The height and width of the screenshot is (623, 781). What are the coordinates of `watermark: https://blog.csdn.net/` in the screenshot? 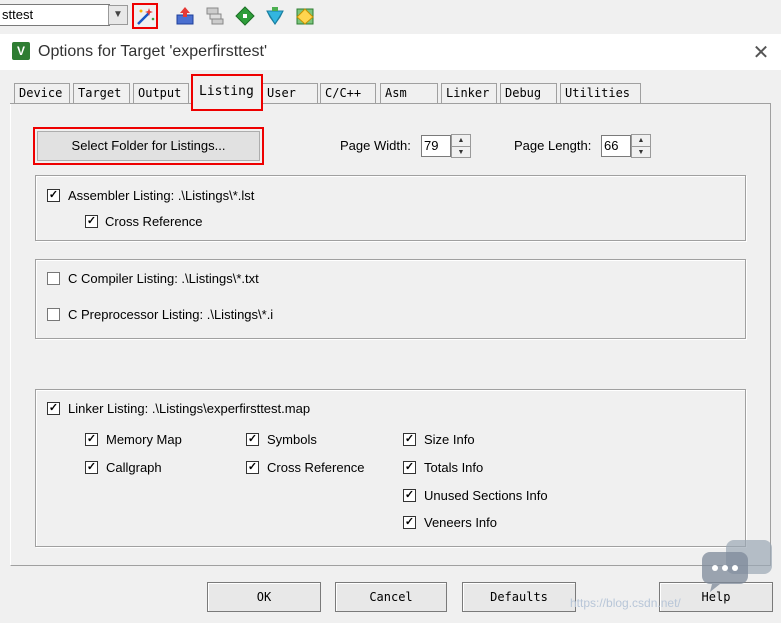 It's located at (625, 603).